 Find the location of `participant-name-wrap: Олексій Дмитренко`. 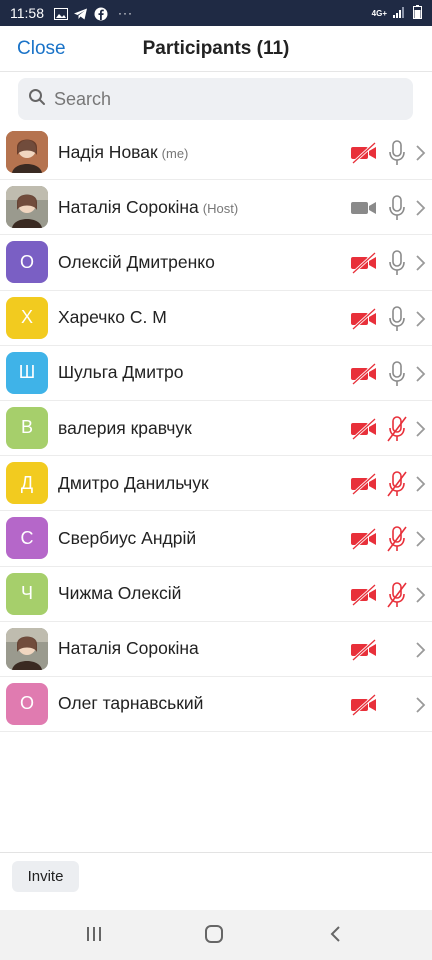

participant-name-wrap: Олексій Дмитренко is located at coordinates (136, 262).